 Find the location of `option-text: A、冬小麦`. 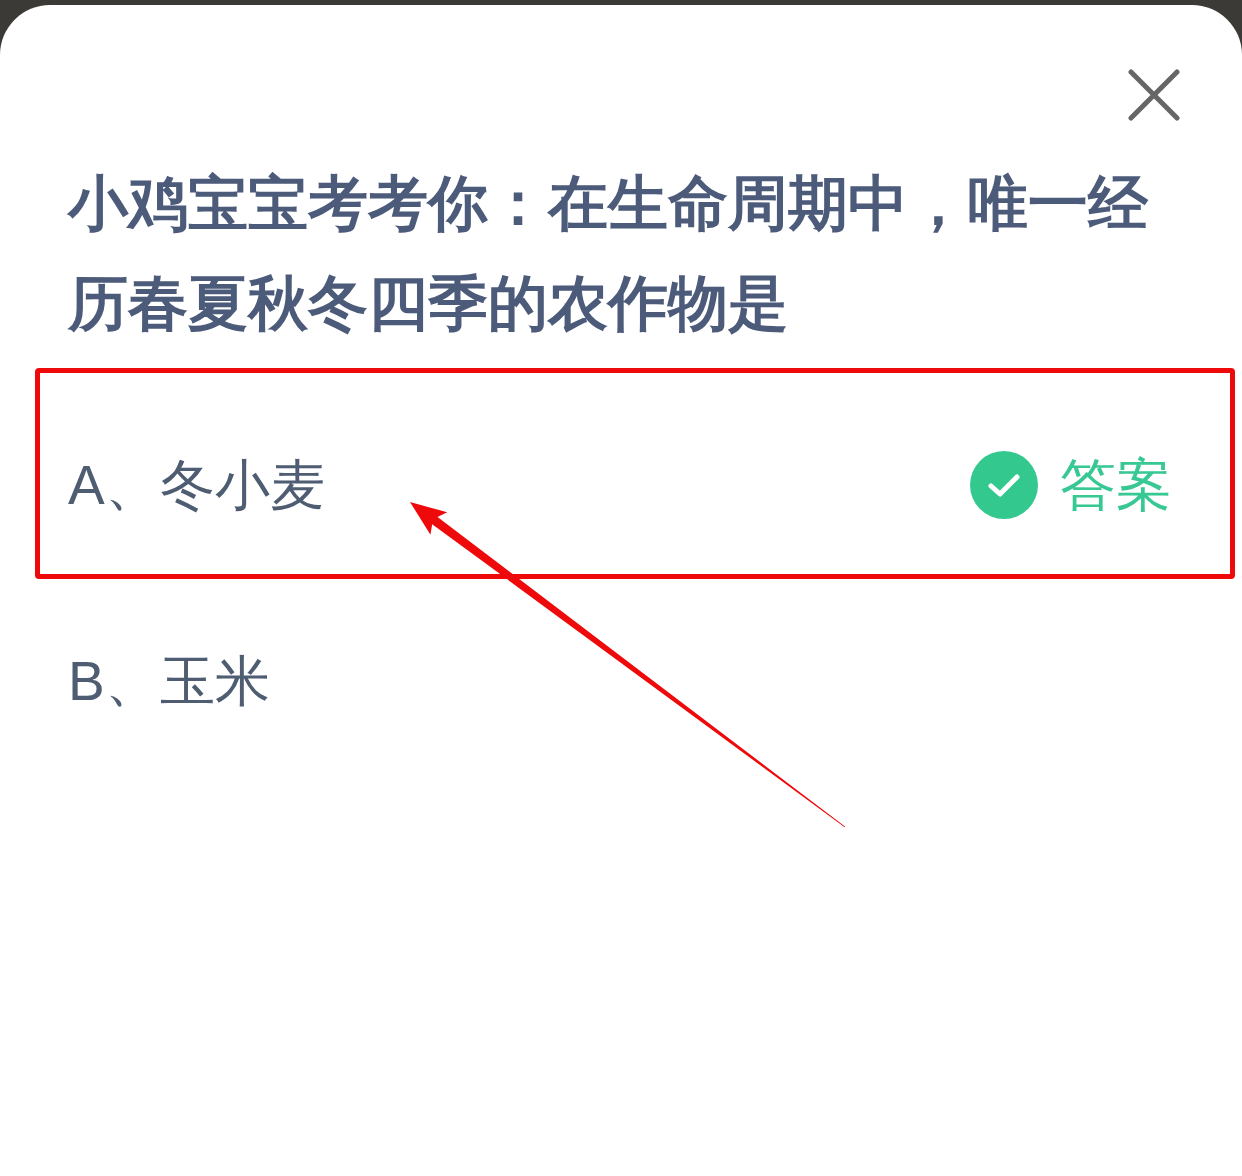

option-text: A、冬小麦 is located at coordinates (196, 485).